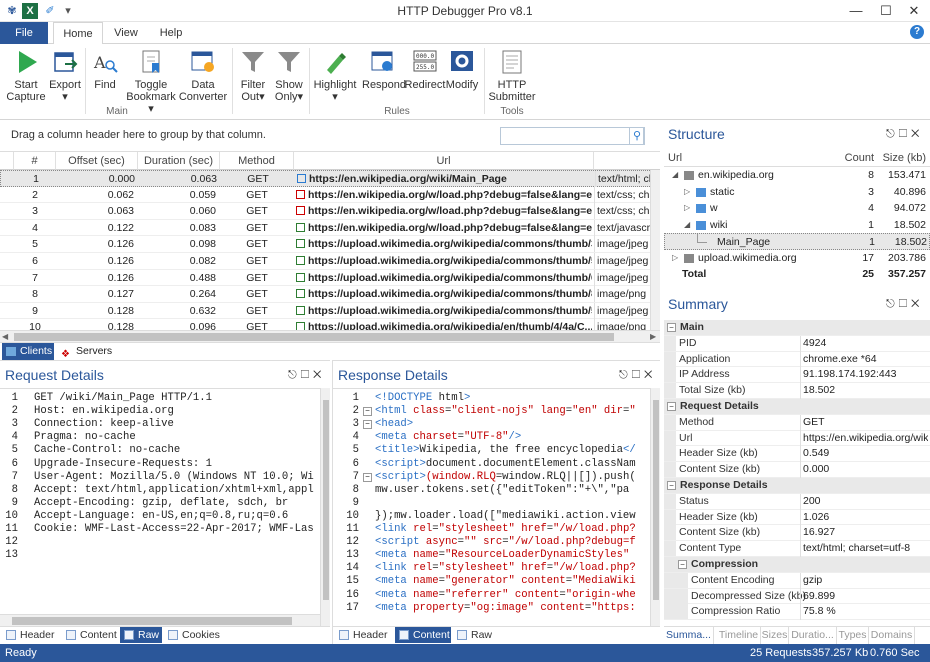 The height and width of the screenshot is (662, 930). Describe the element at coordinates (797, 258) in the screenshot. I see `structure-row: ▷ upload.wikimedia.org 17 203.786` at that location.